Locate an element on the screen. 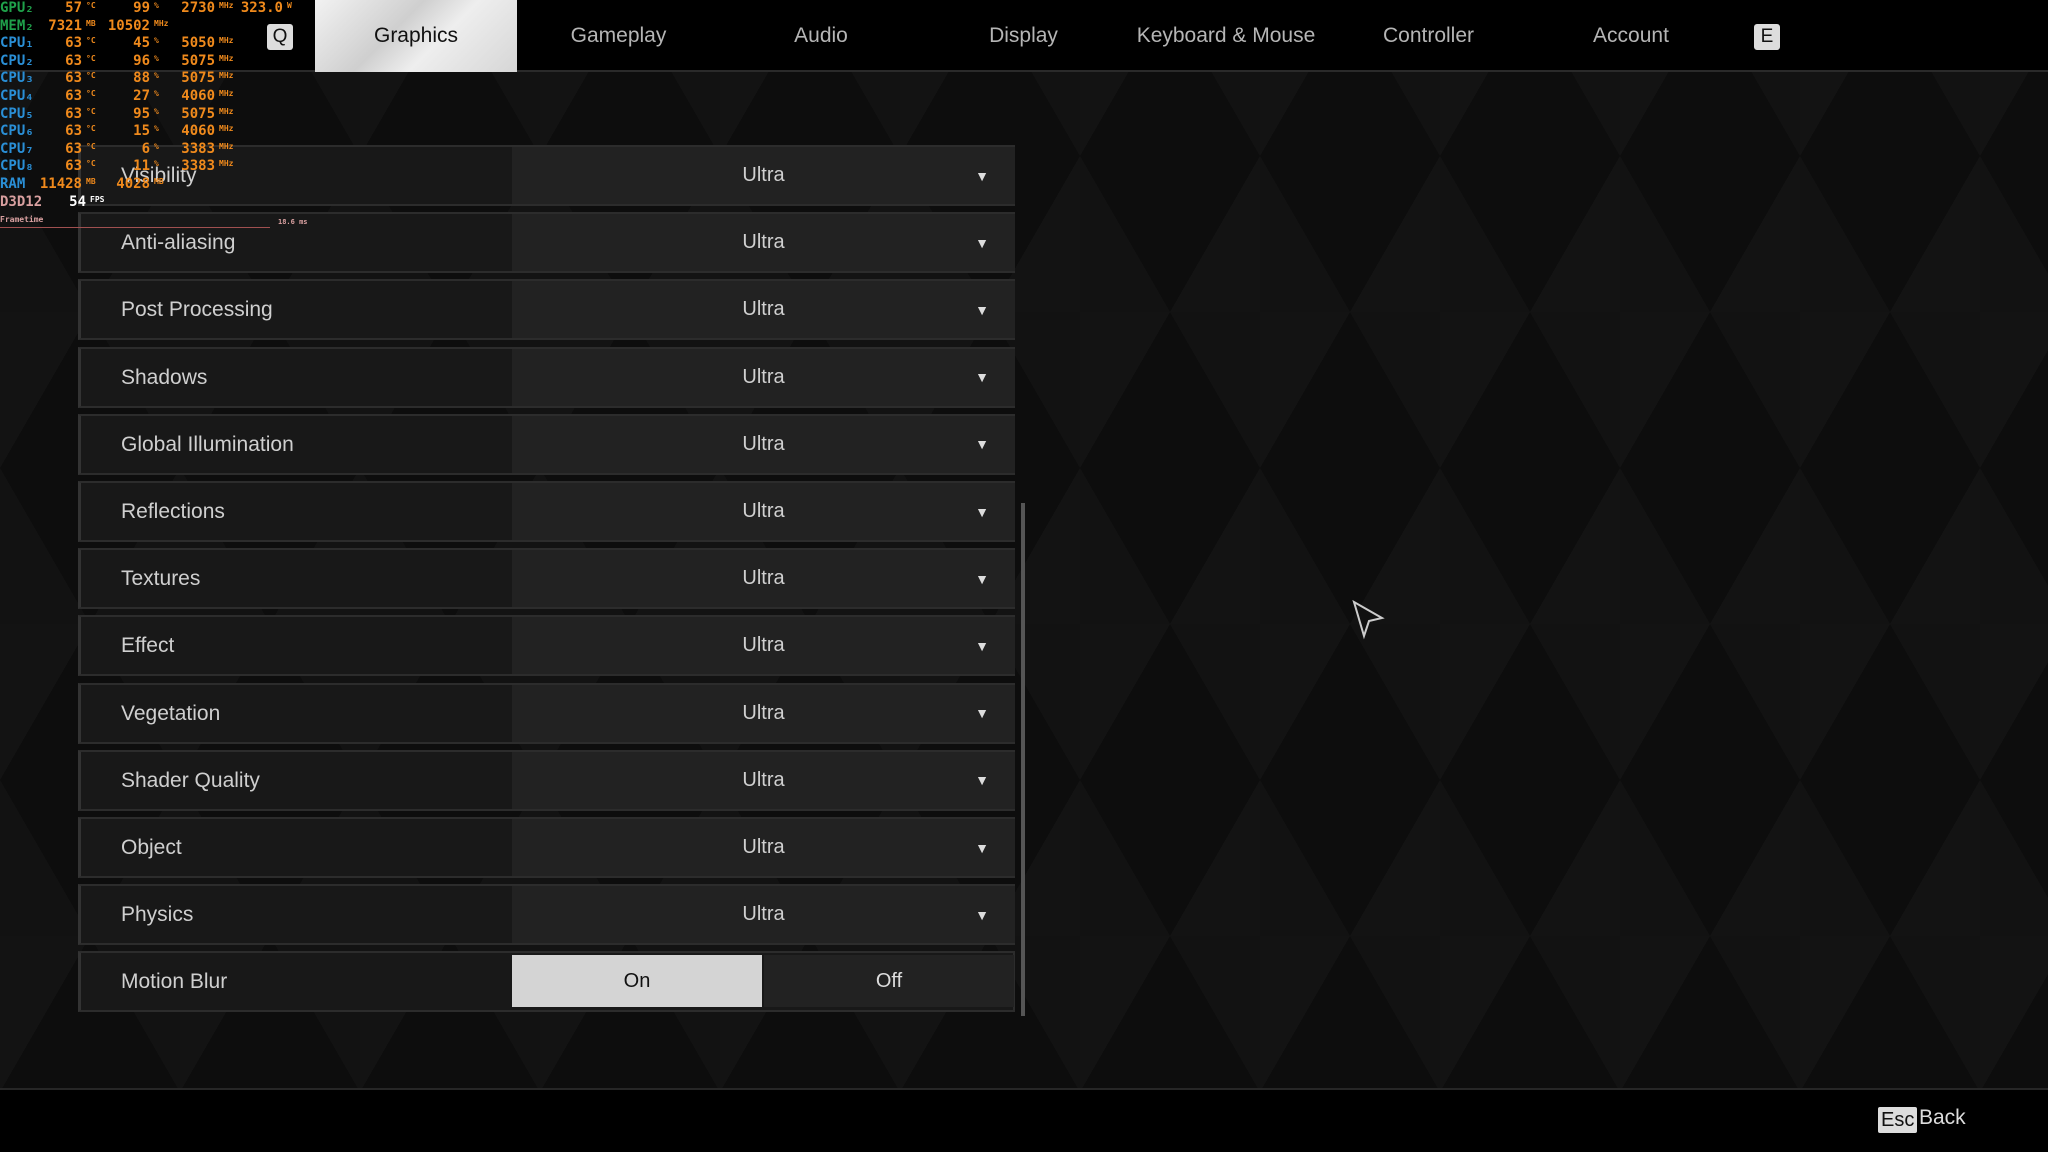 This screenshot has width=2048, height=1152. setting-label: Effect is located at coordinates (148, 646).